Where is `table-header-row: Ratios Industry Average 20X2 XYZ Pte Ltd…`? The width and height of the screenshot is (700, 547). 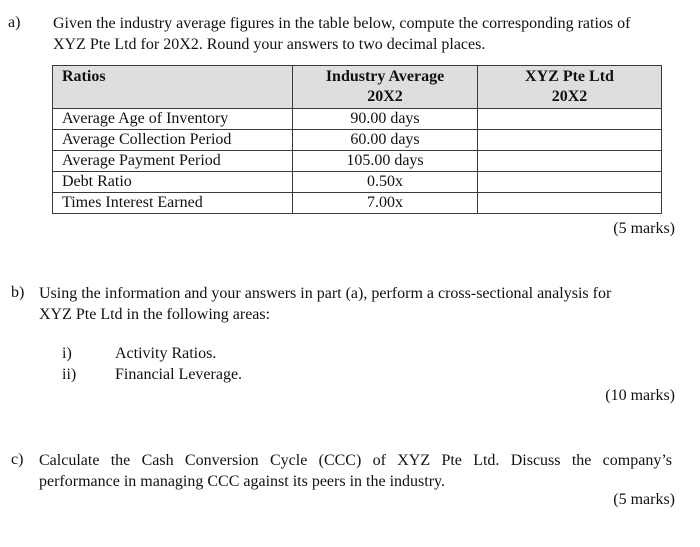
table-header-row: Ratios Industry Average 20X2 XYZ Pte Ltd… is located at coordinates (357, 87).